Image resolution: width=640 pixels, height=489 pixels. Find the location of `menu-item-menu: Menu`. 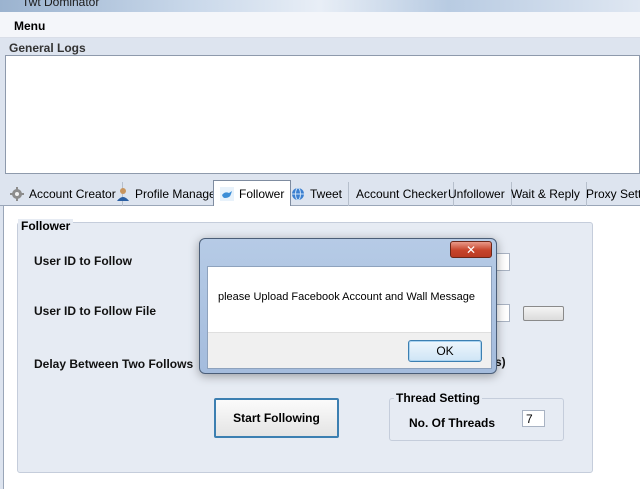

menu-item-menu: Menu is located at coordinates (29, 26).